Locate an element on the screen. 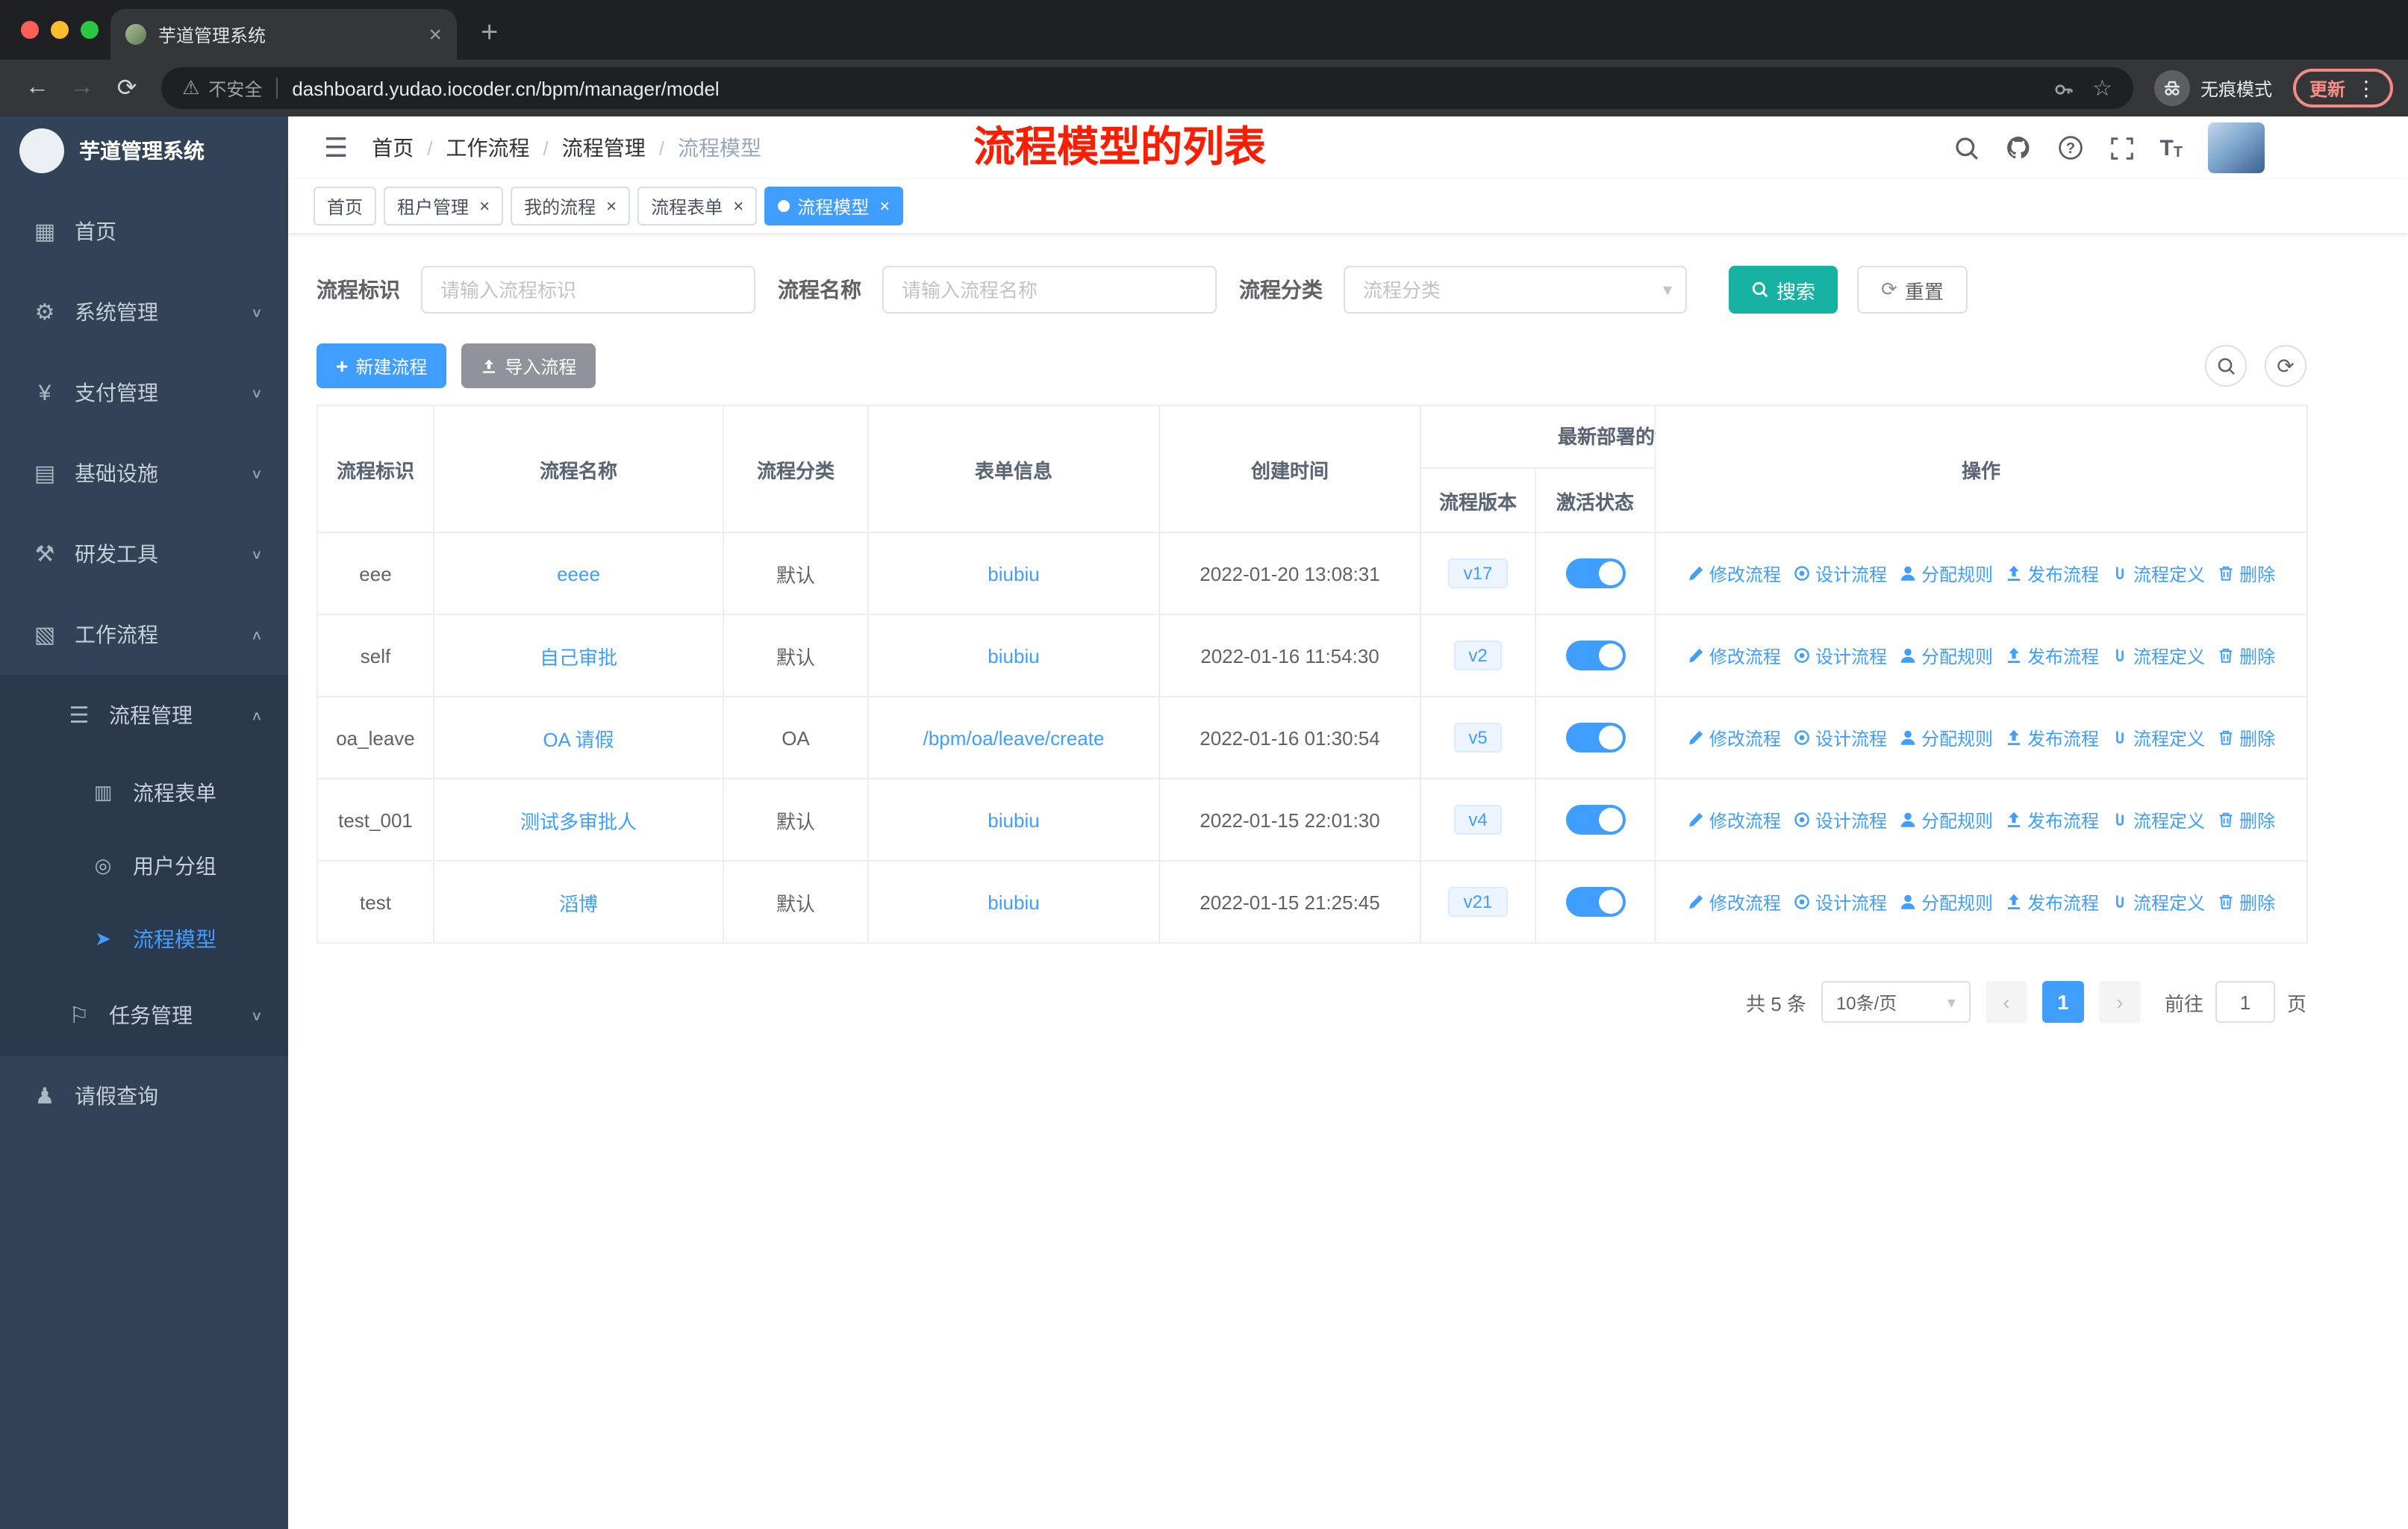  breadcrumb-item: 首页 is located at coordinates (393, 148).